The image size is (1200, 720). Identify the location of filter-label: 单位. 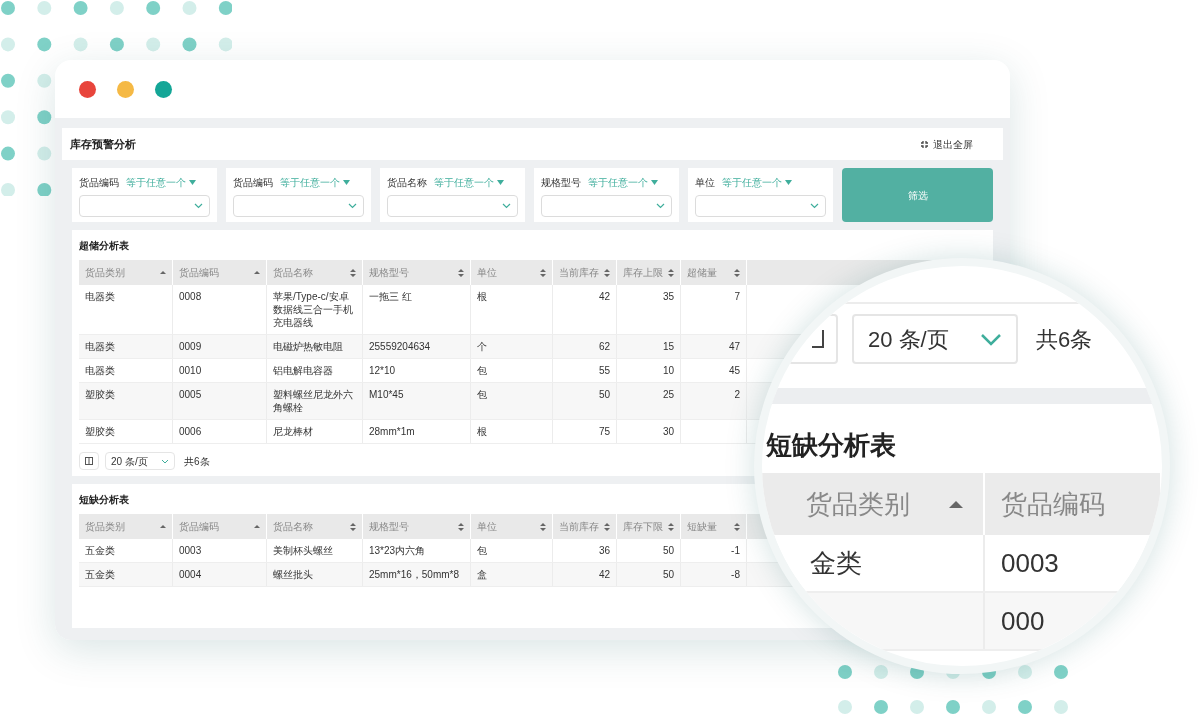
(705, 183).